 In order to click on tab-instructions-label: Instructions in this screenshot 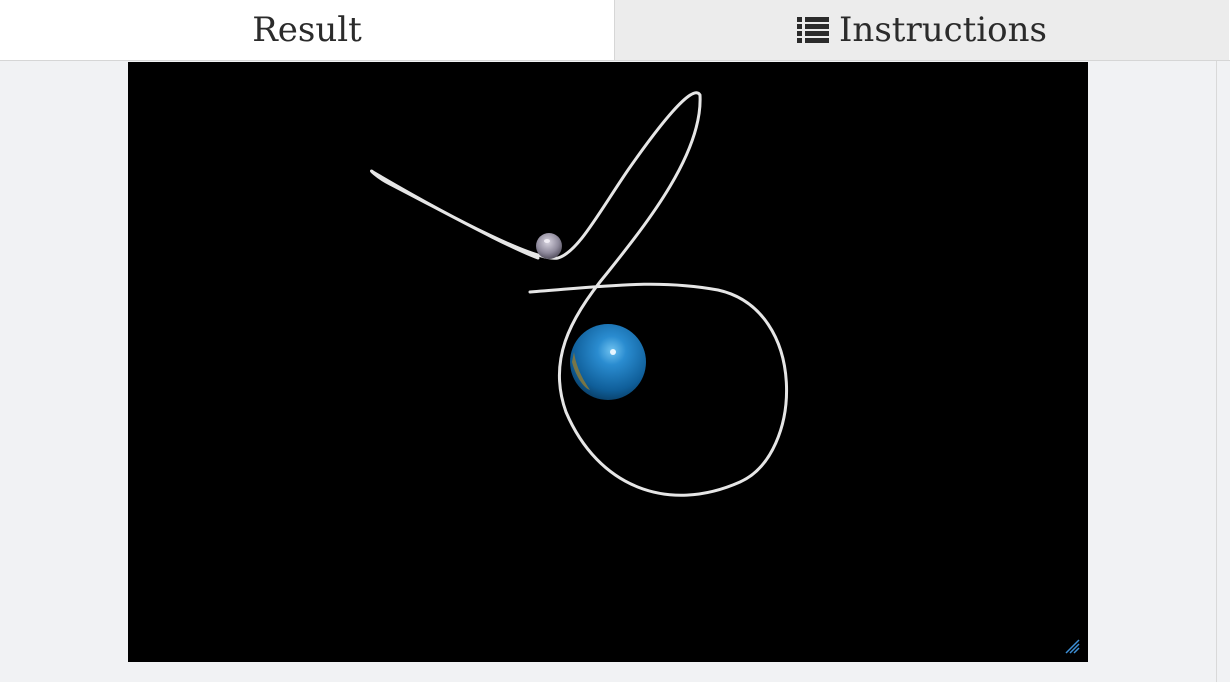, I will do `click(943, 30)`.